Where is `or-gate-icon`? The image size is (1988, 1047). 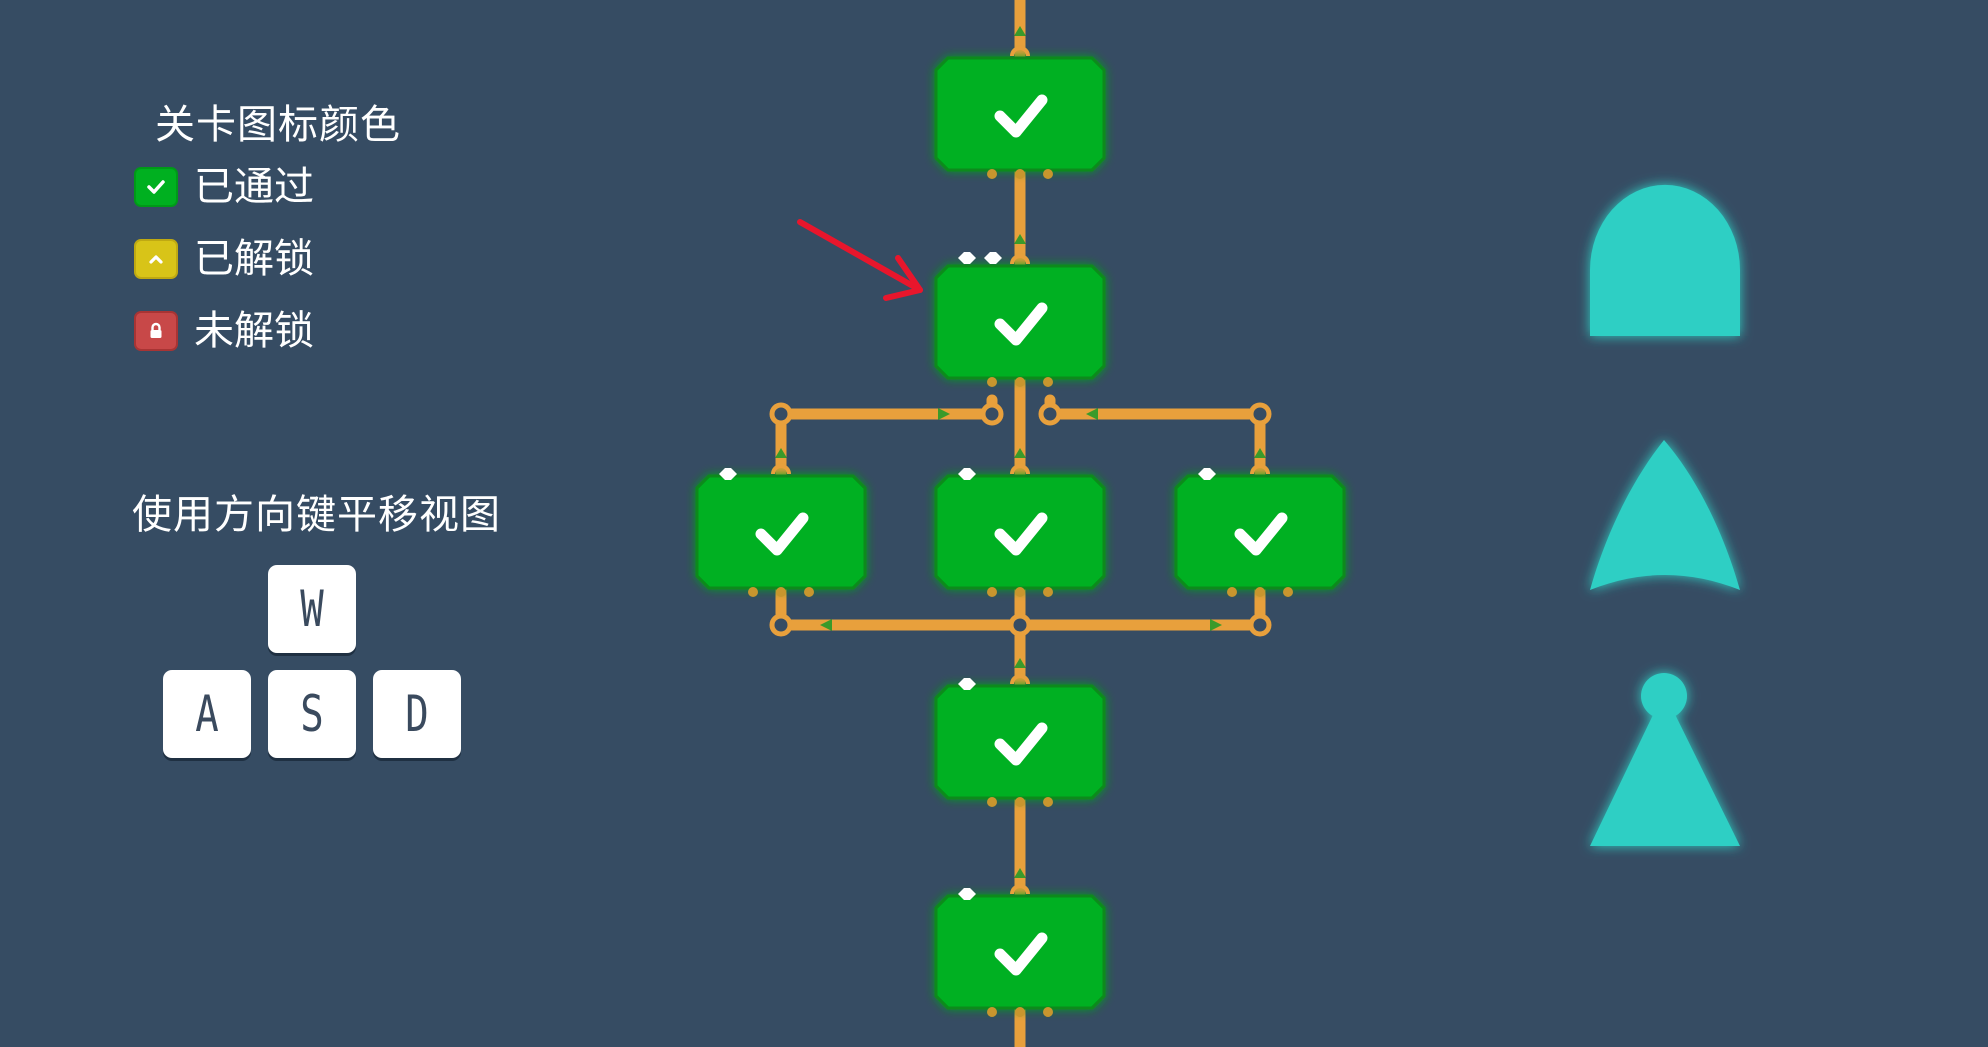
or-gate-icon is located at coordinates (1665, 515).